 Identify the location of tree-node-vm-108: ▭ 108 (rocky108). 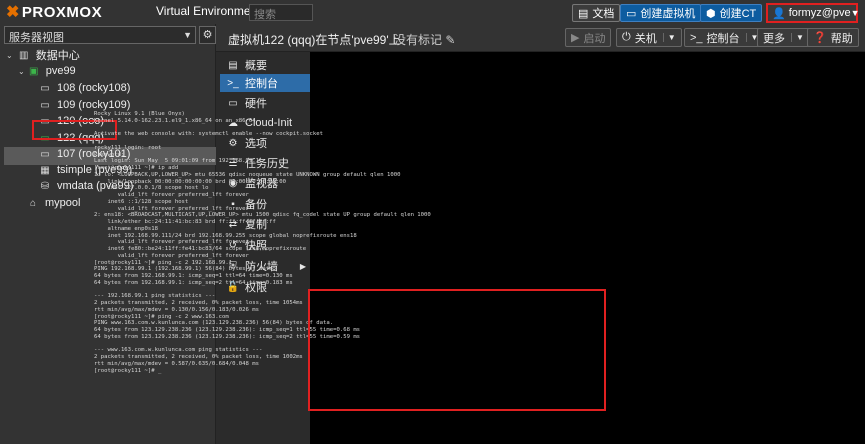
(84, 88).